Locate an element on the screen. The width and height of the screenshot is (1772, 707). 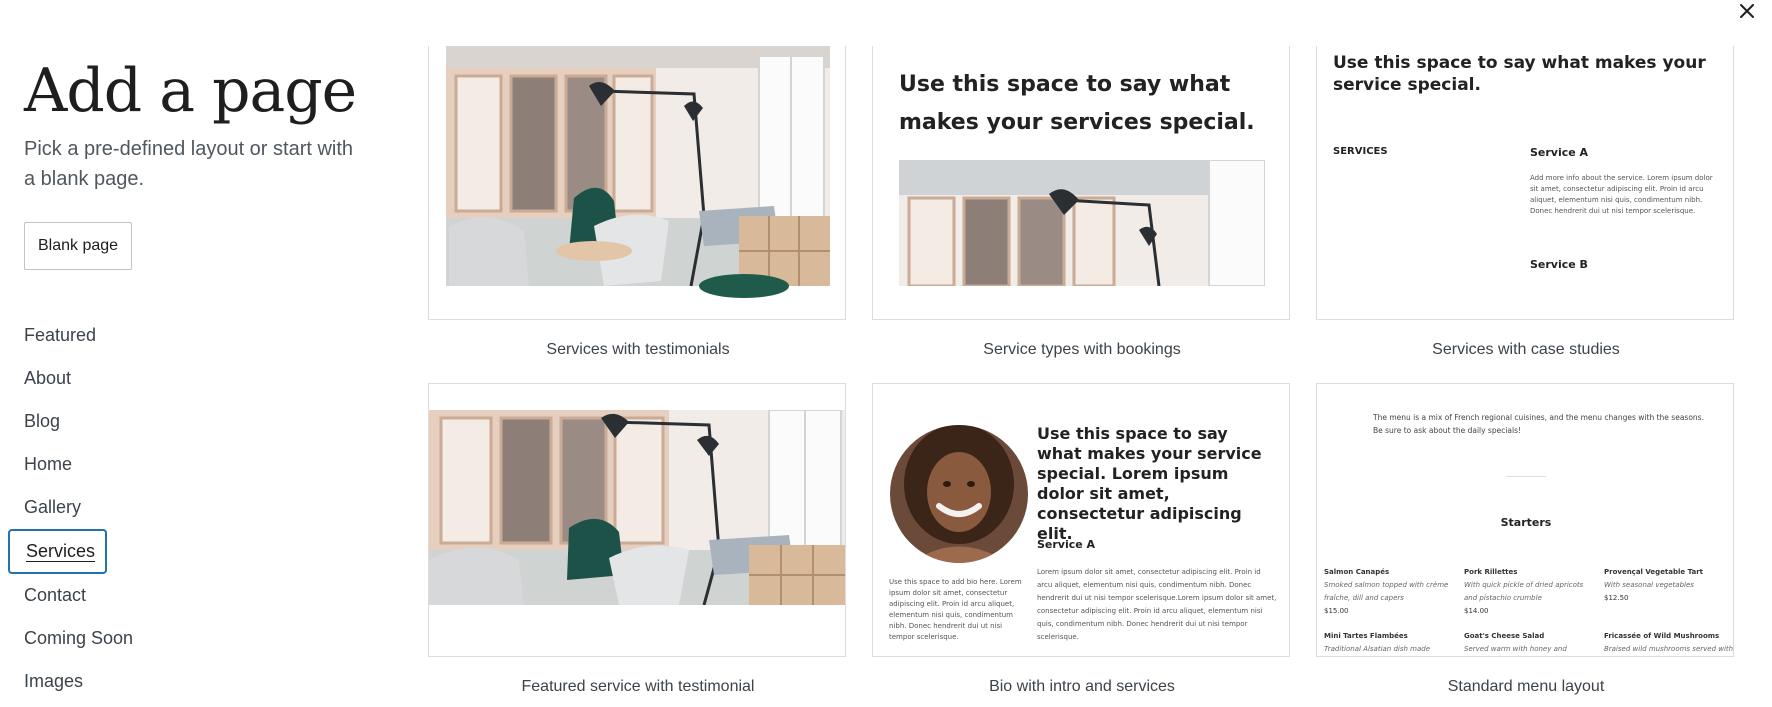
category-label: About is located at coordinates (48, 378).